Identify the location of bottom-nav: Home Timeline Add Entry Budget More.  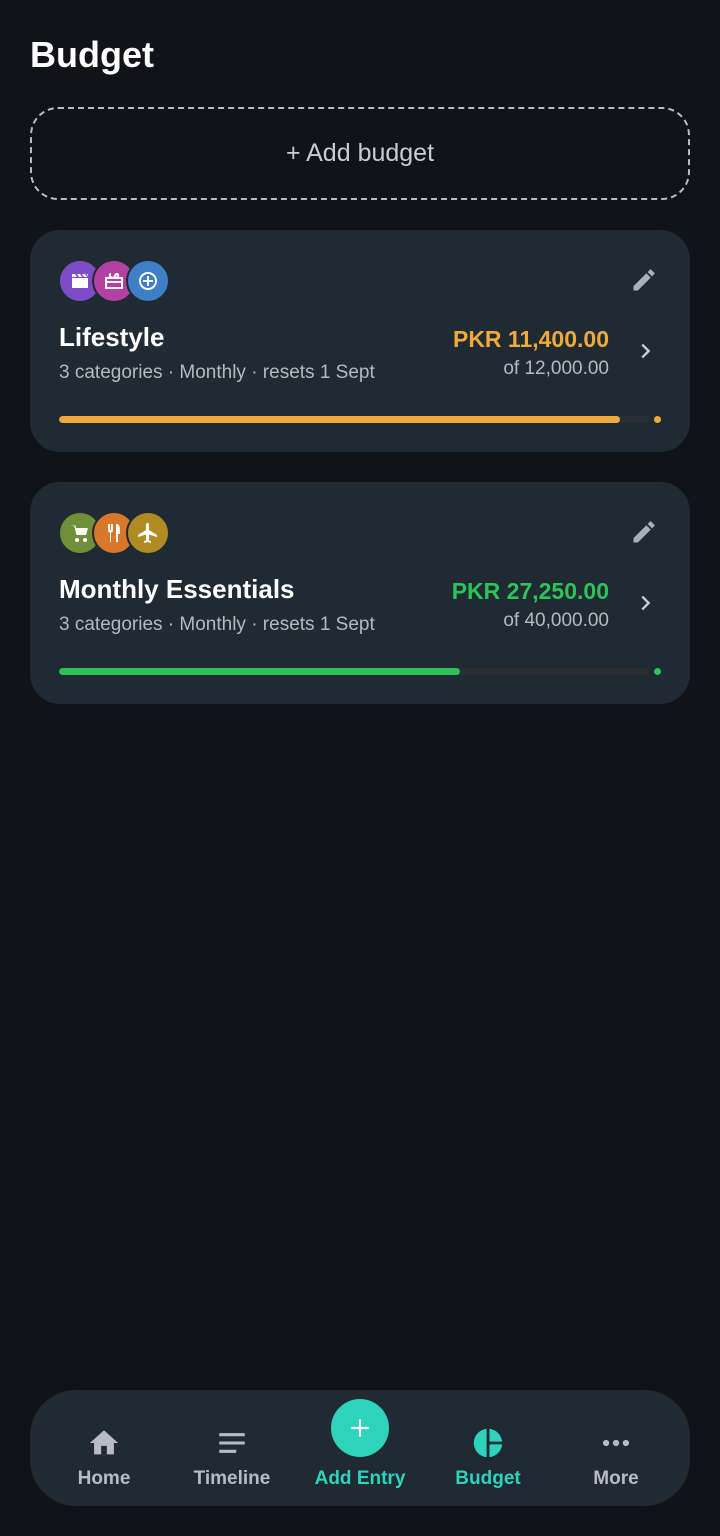
(360, 1448).